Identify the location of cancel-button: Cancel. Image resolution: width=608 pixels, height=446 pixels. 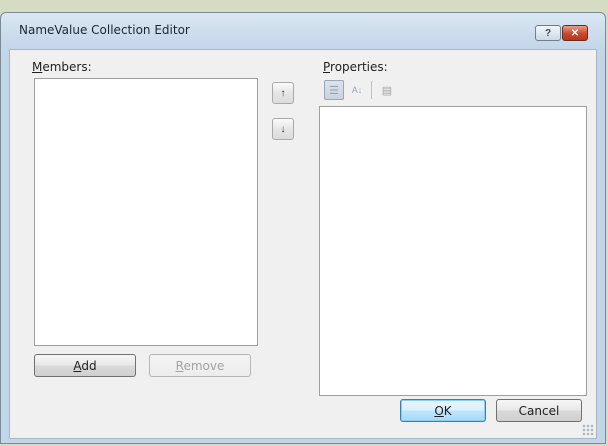
(539, 410).